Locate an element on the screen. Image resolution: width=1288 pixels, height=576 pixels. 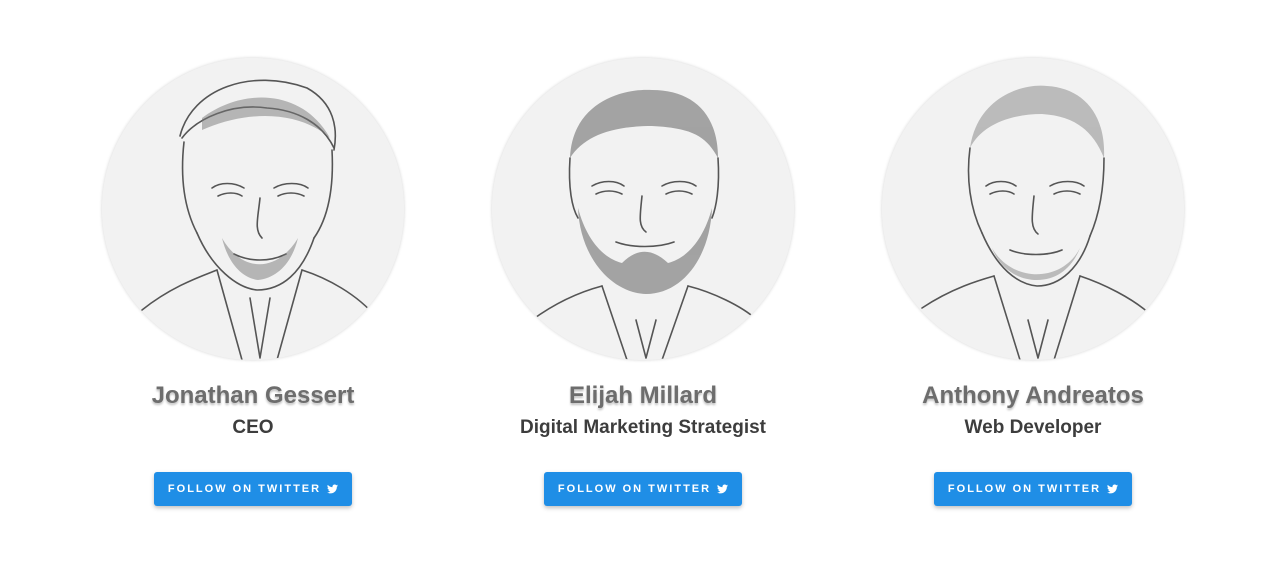
member-role: Digital Marketing Strategist is located at coordinates (643, 427).